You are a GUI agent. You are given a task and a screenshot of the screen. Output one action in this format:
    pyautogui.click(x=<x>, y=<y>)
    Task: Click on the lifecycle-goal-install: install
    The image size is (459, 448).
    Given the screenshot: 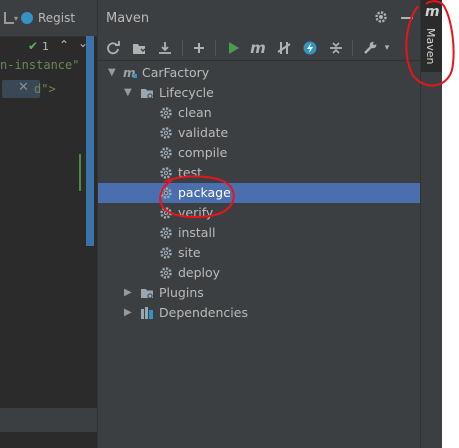 What is the action you would take?
    pyautogui.click(x=259, y=233)
    